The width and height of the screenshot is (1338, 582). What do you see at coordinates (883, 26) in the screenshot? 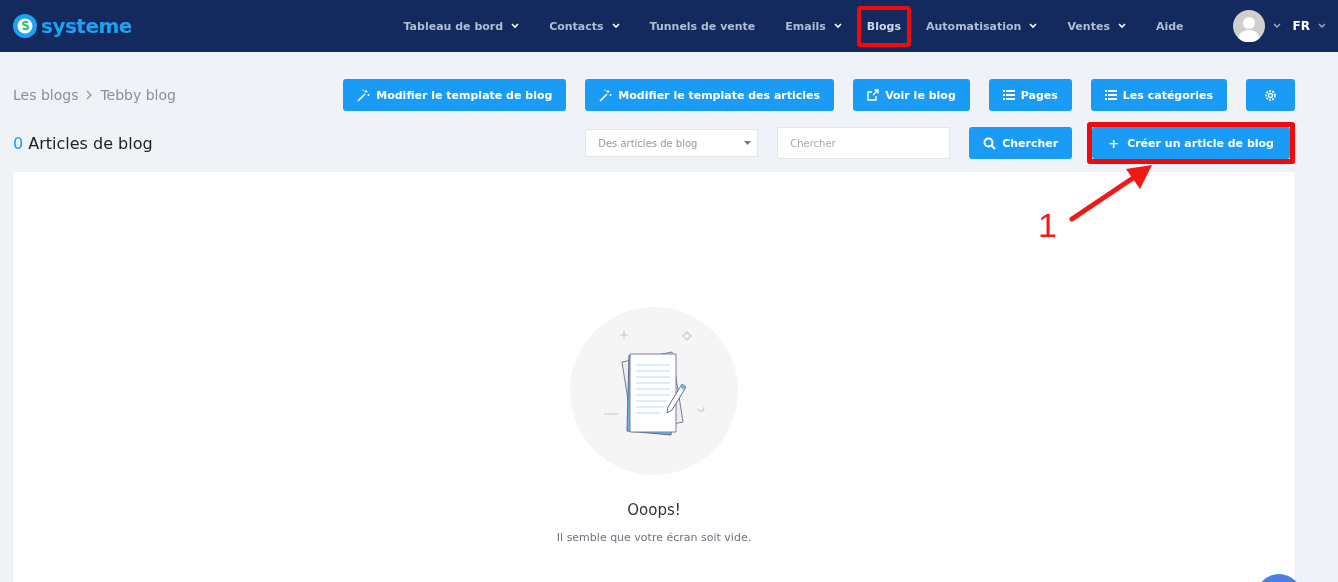
I see `nav-link: Blogs` at bounding box center [883, 26].